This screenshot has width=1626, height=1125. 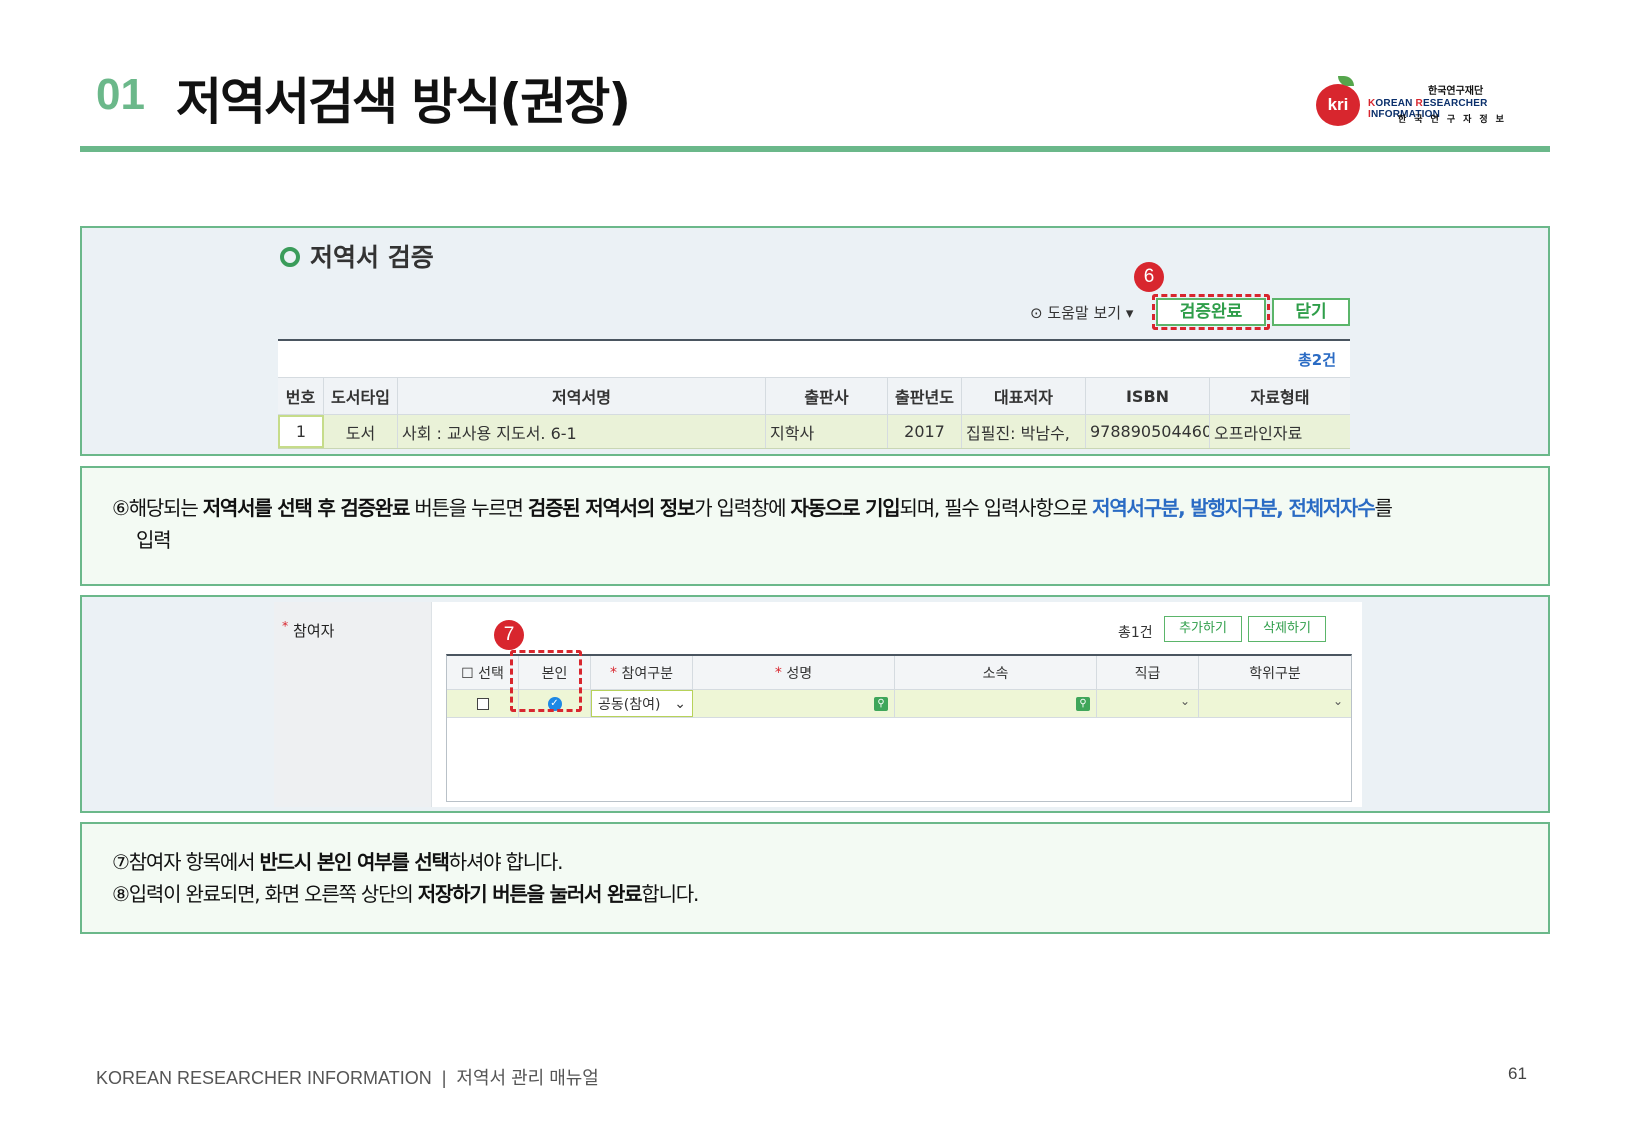 What do you see at coordinates (827, 431) in the screenshot?
I see `row-publisher: 지학사` at bounding box center [827, 431].